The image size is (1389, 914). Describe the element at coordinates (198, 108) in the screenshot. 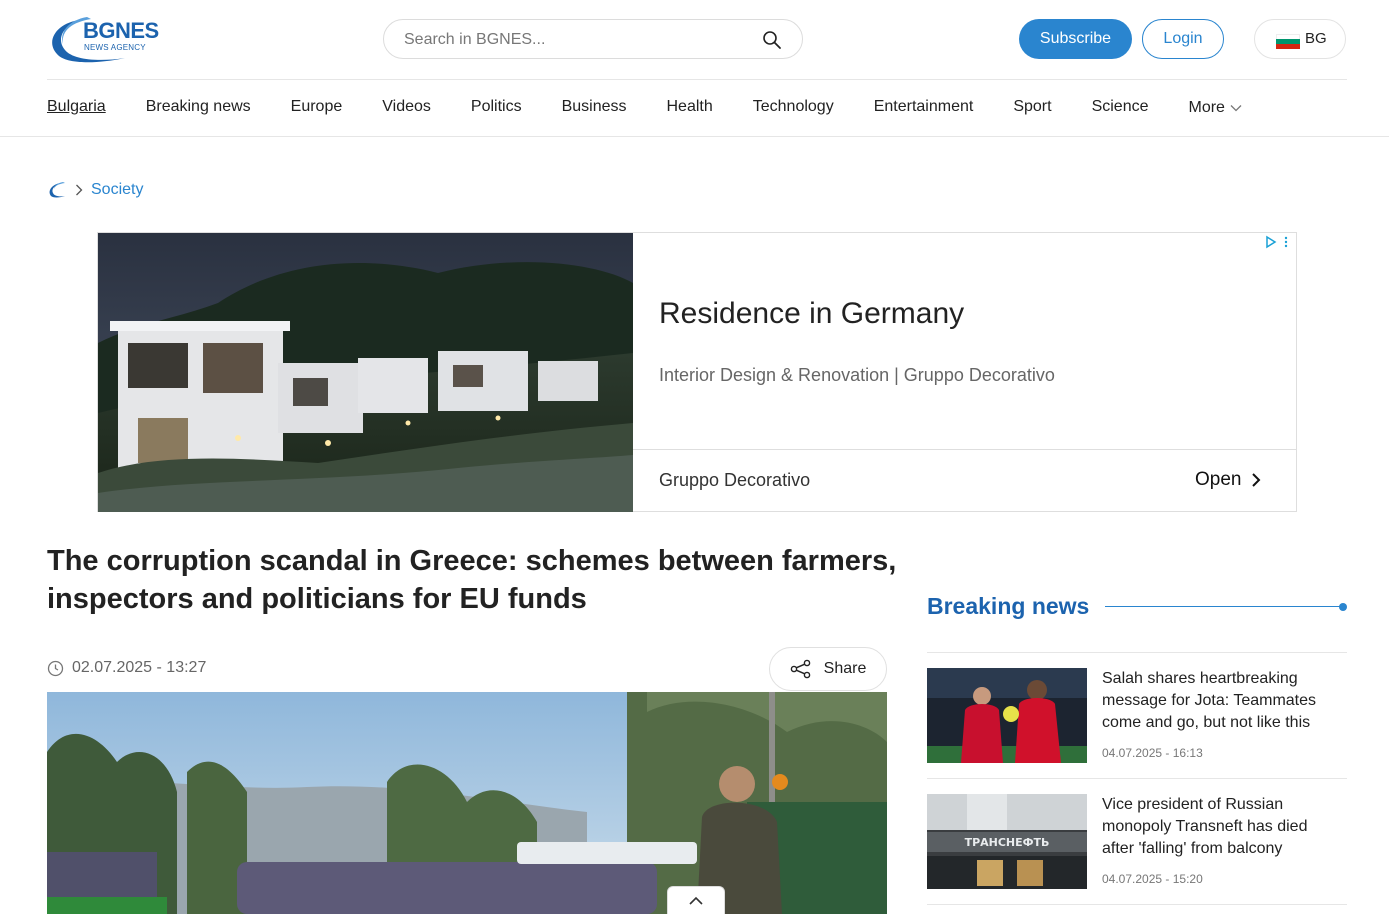

I see `nav-item-breaking-news: Breaking news` at that location.